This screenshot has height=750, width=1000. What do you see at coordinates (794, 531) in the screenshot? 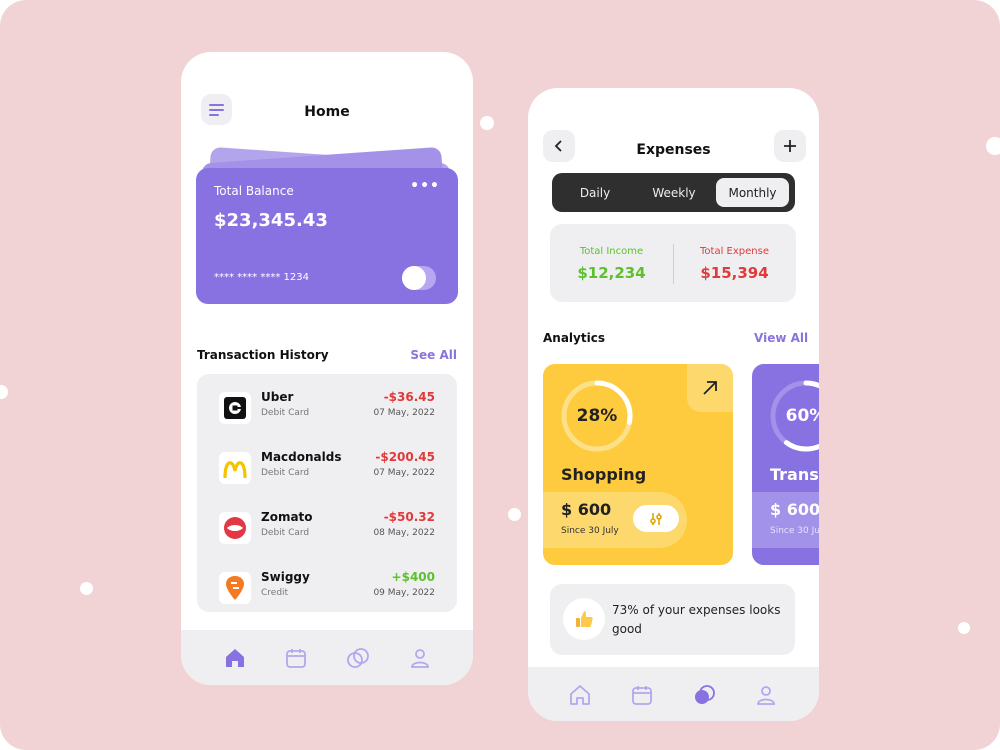
I see `since-date: Since 30 Ju` at bounding box center [794, 531].